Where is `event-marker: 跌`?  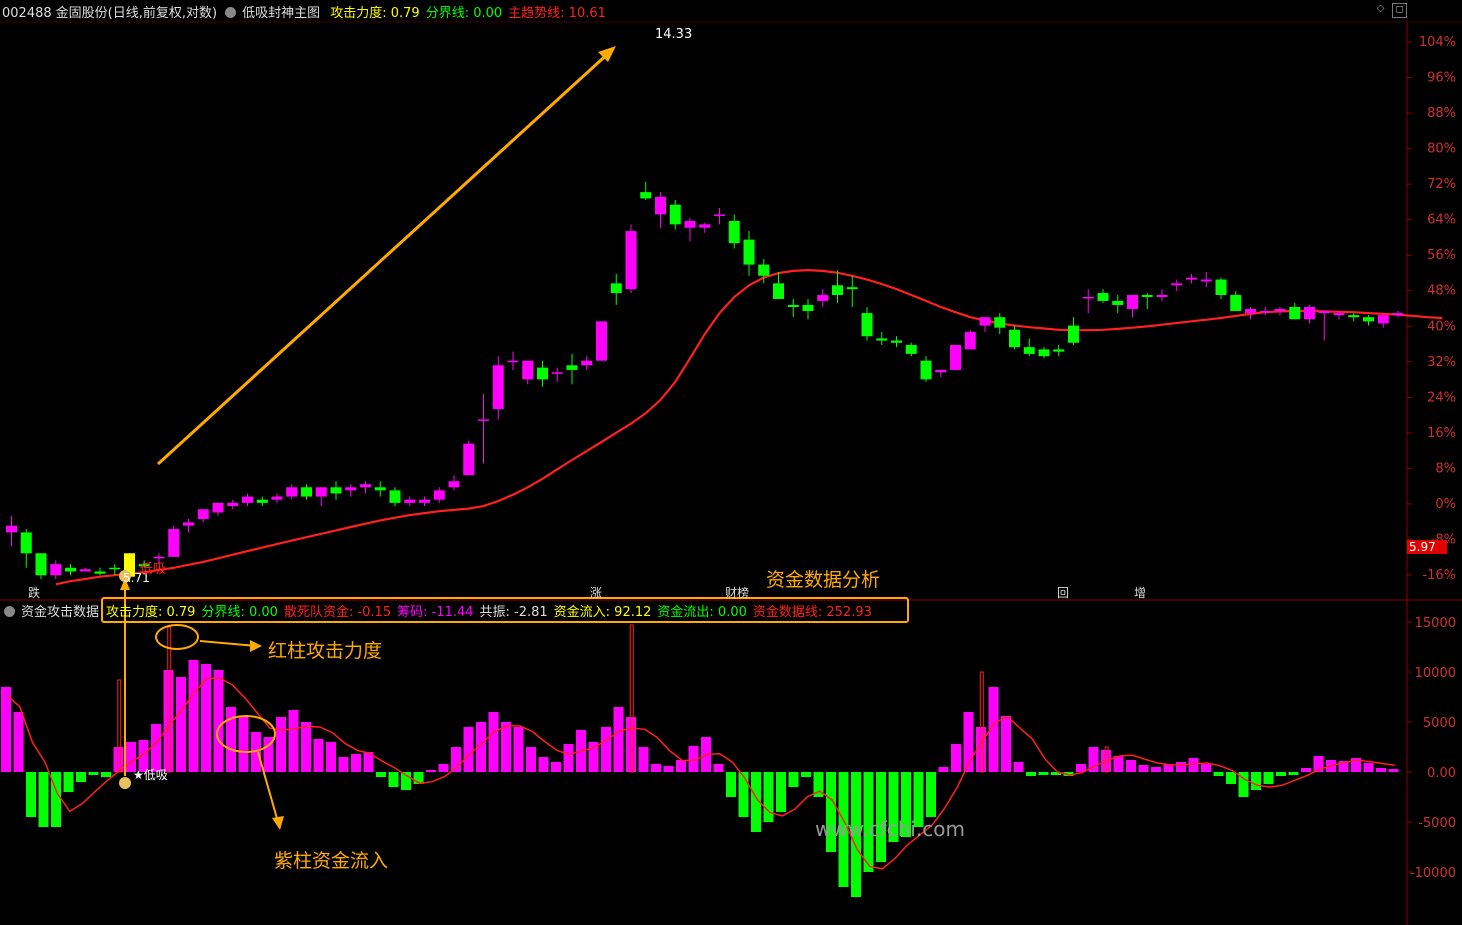
event-marker: 跌 is located at coordinates (34, 592).